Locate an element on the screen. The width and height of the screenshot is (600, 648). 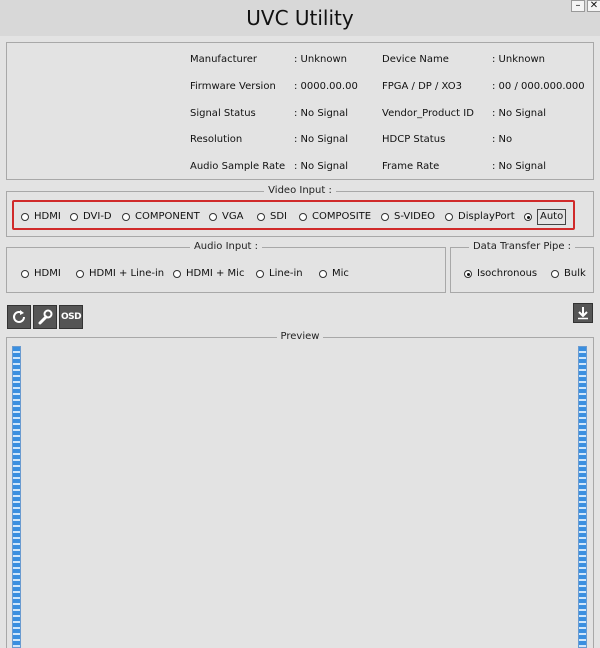
audio-level-meter-right is located at coordinates (582, 497).